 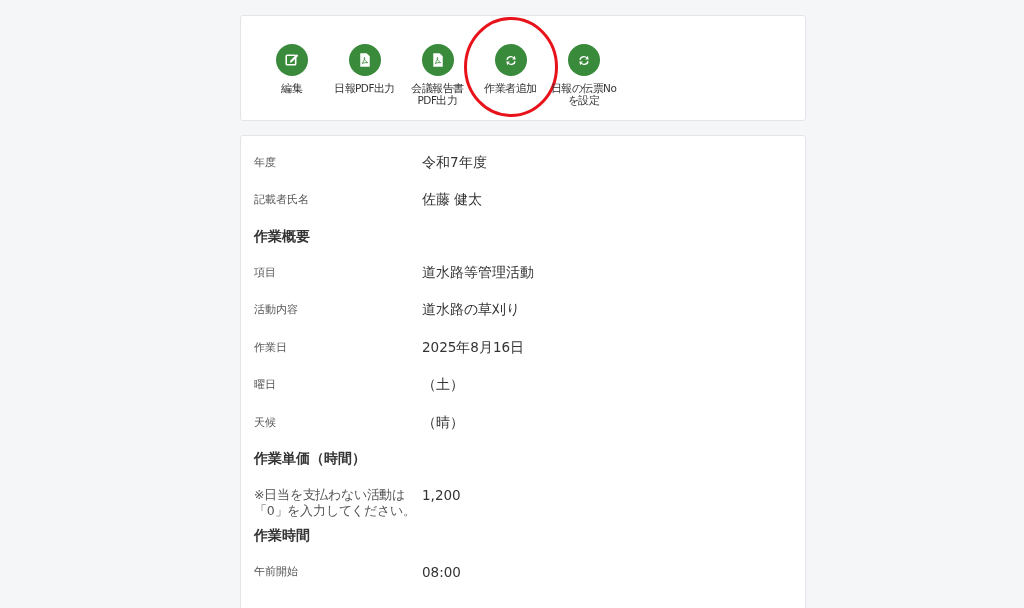 I want to click on field-label: 活動内容, so click(x=276, y=310).